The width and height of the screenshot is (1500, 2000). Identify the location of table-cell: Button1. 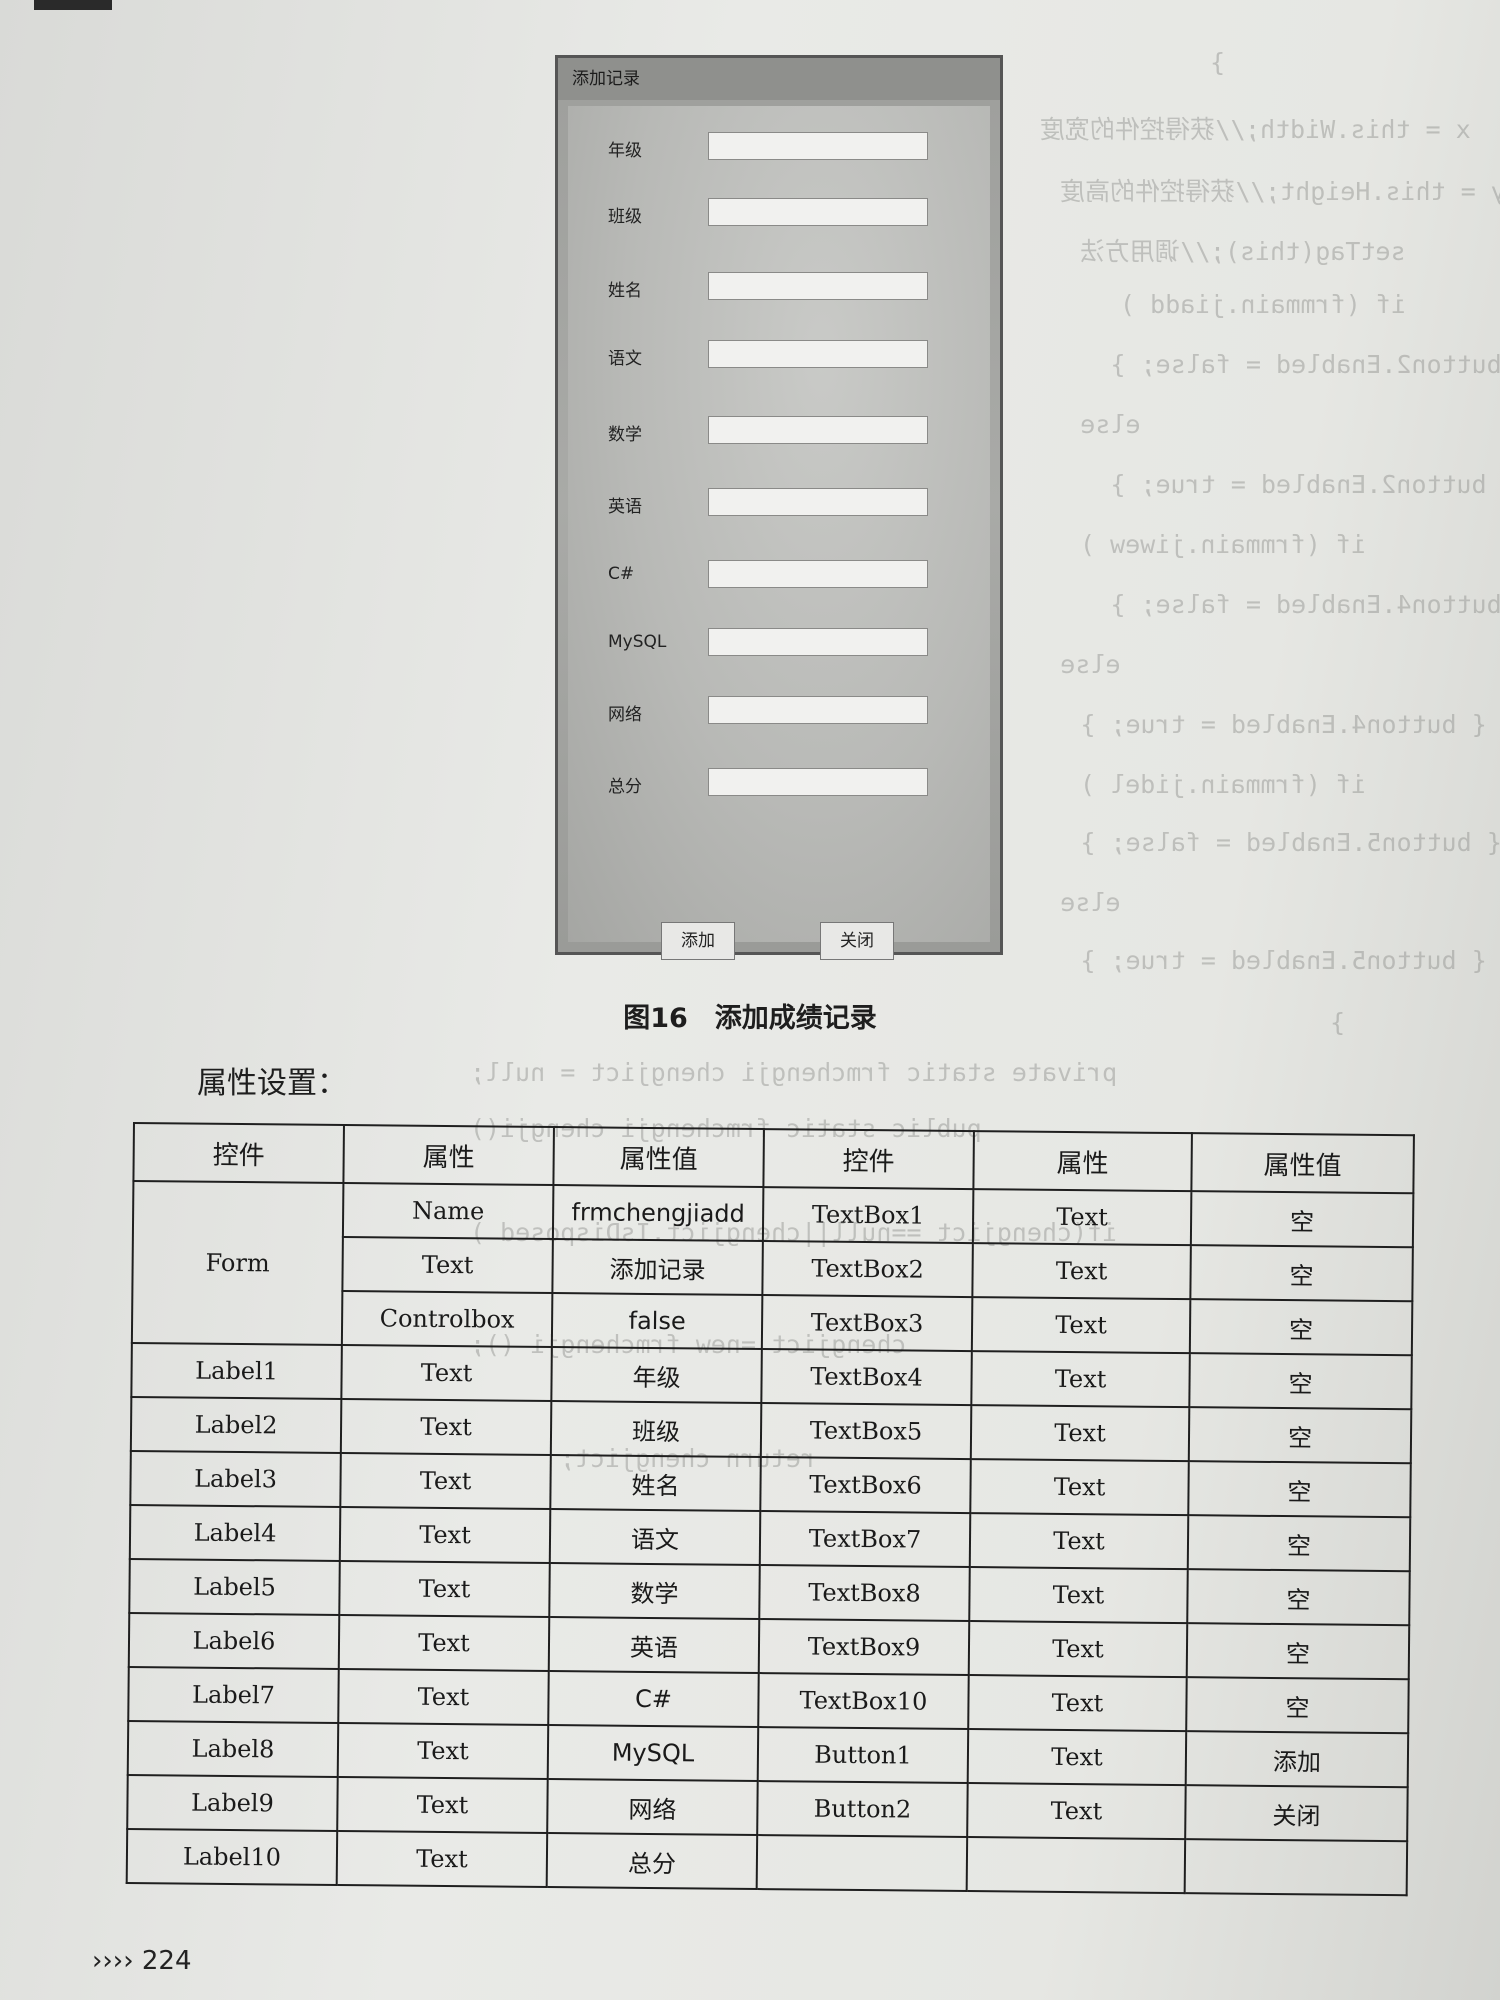
(863, 1755).